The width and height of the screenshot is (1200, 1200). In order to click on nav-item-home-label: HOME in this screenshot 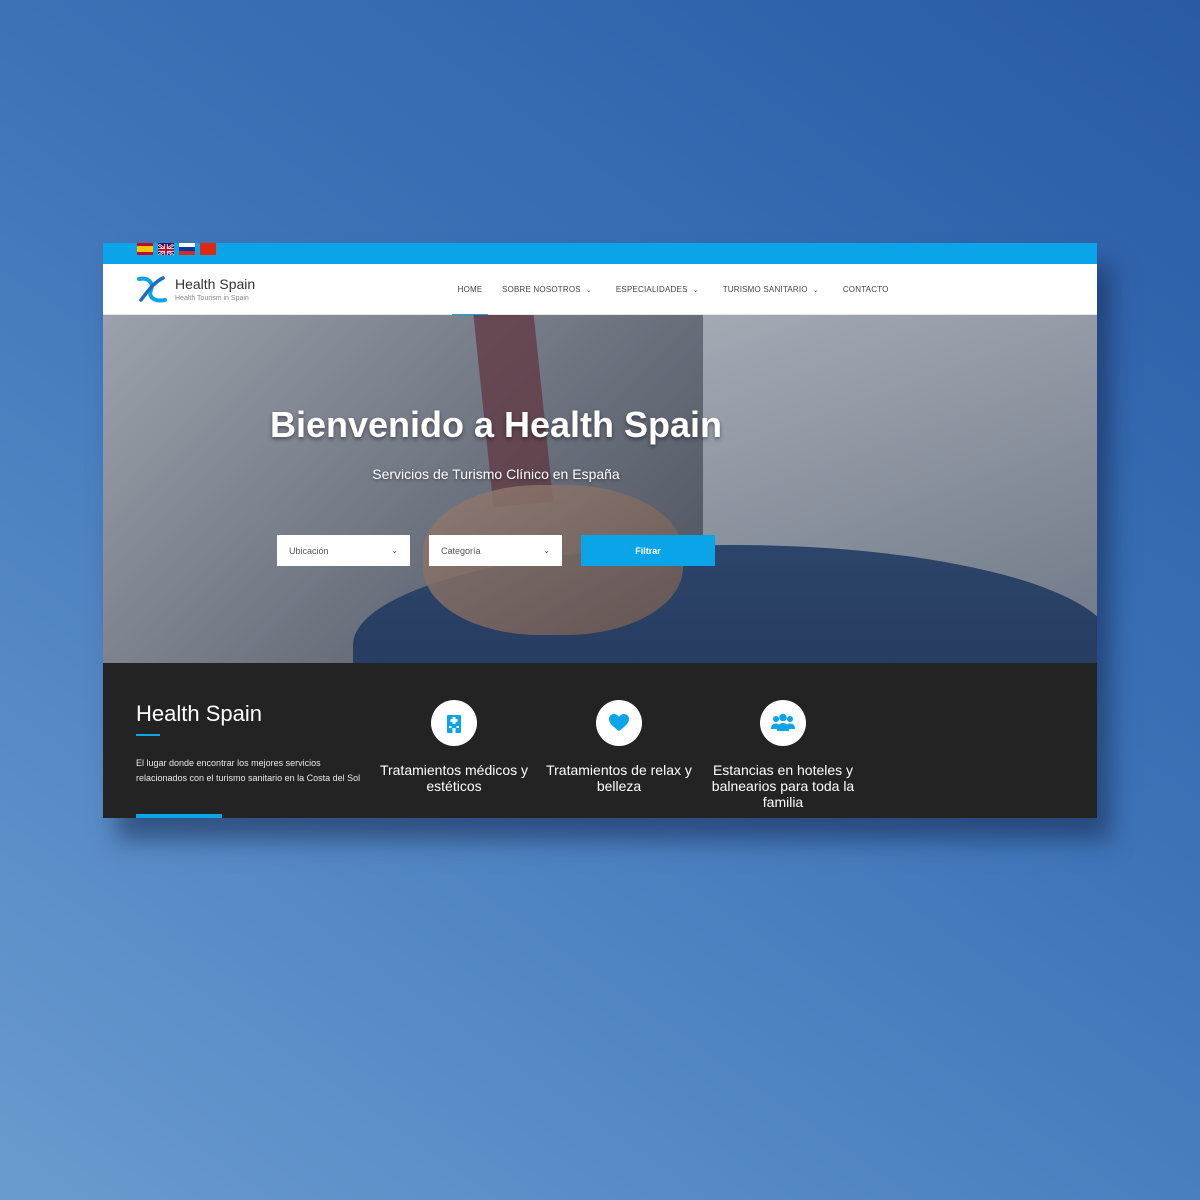, I will do `click(470, 289)`.